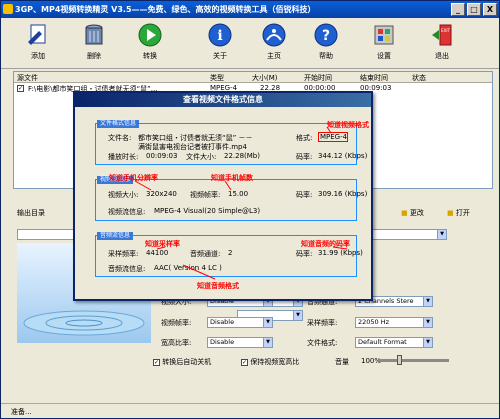 The width and height of the screenshot is (500, 419). Describe the element at coordinates (94, 35) in the screenshot. I see `trash-icon` at that location.